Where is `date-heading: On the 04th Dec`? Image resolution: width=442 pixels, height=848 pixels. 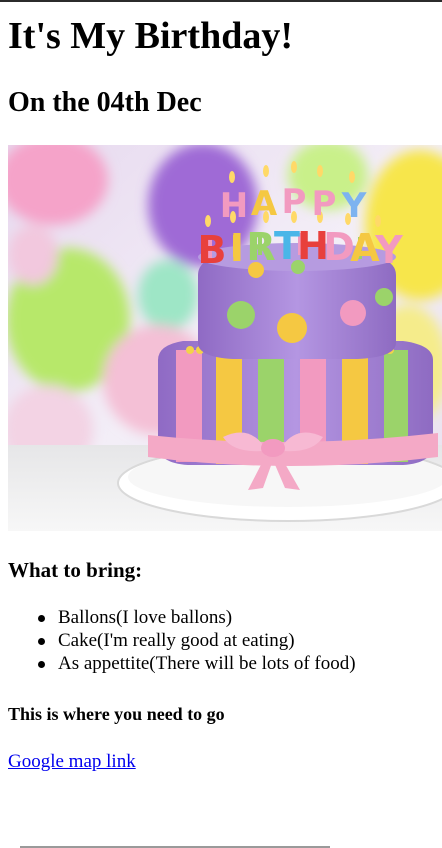 date-heading: On the 04th Dec is located at coordinates (105, 102).